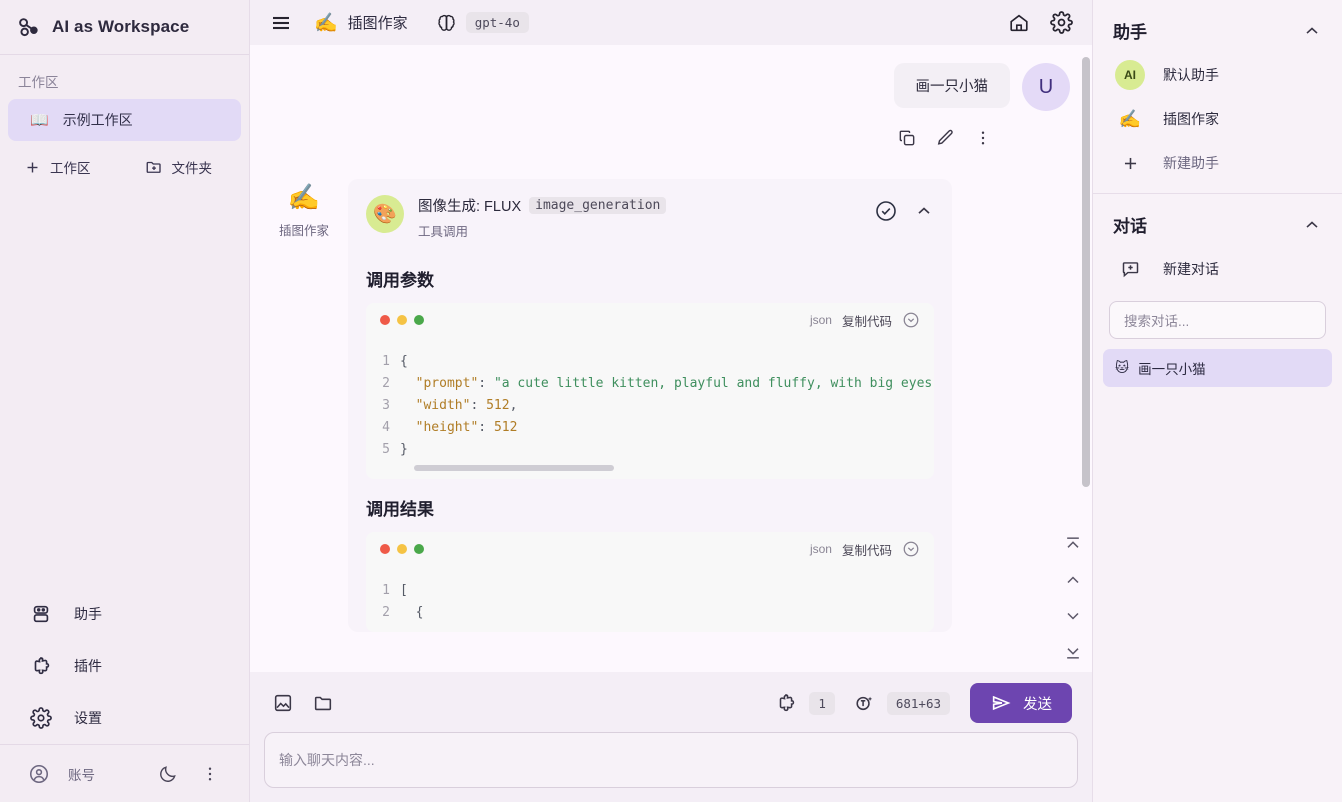 The width and height of the screenshot is (1342, 802). Describe the element at coordinates (1217, 119) in the screenshot. I see `assistant-item-illustrator: ✍️ 插图作家` at that location.